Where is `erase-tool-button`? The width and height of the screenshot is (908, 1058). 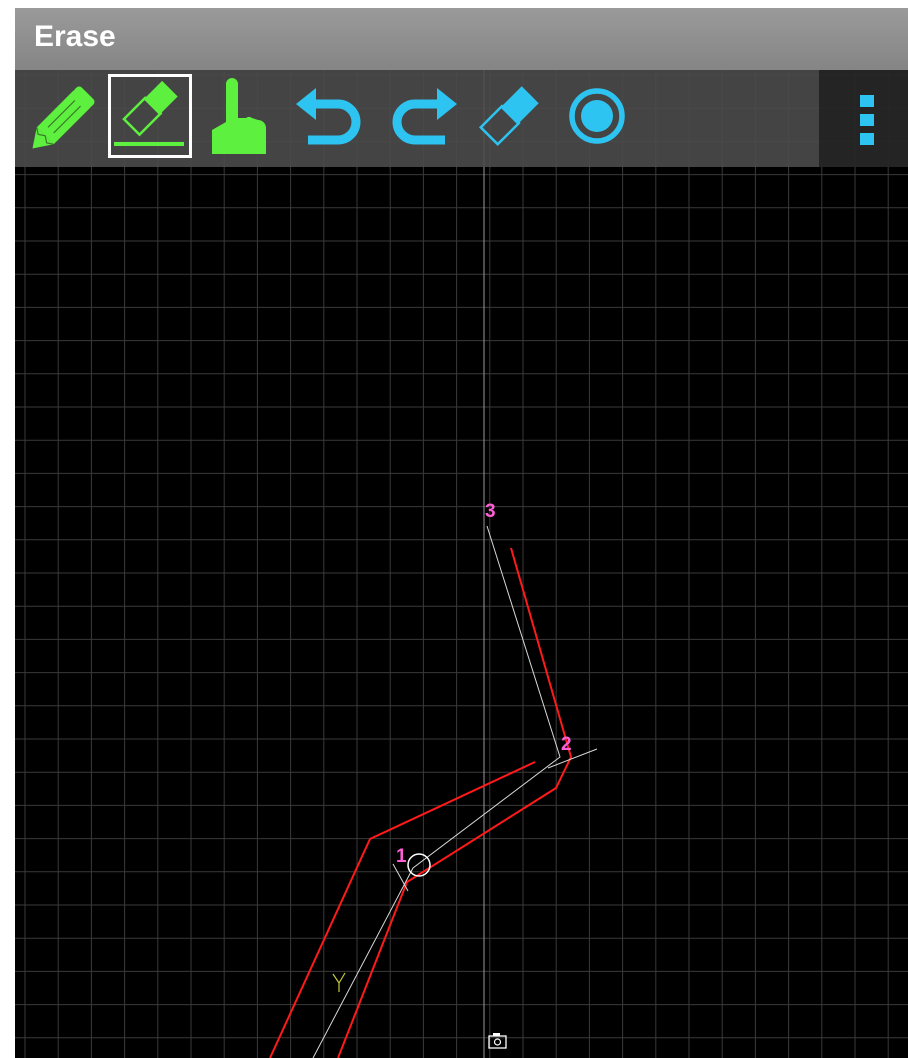 erase-tool-button is located at coordinates (150, 116).